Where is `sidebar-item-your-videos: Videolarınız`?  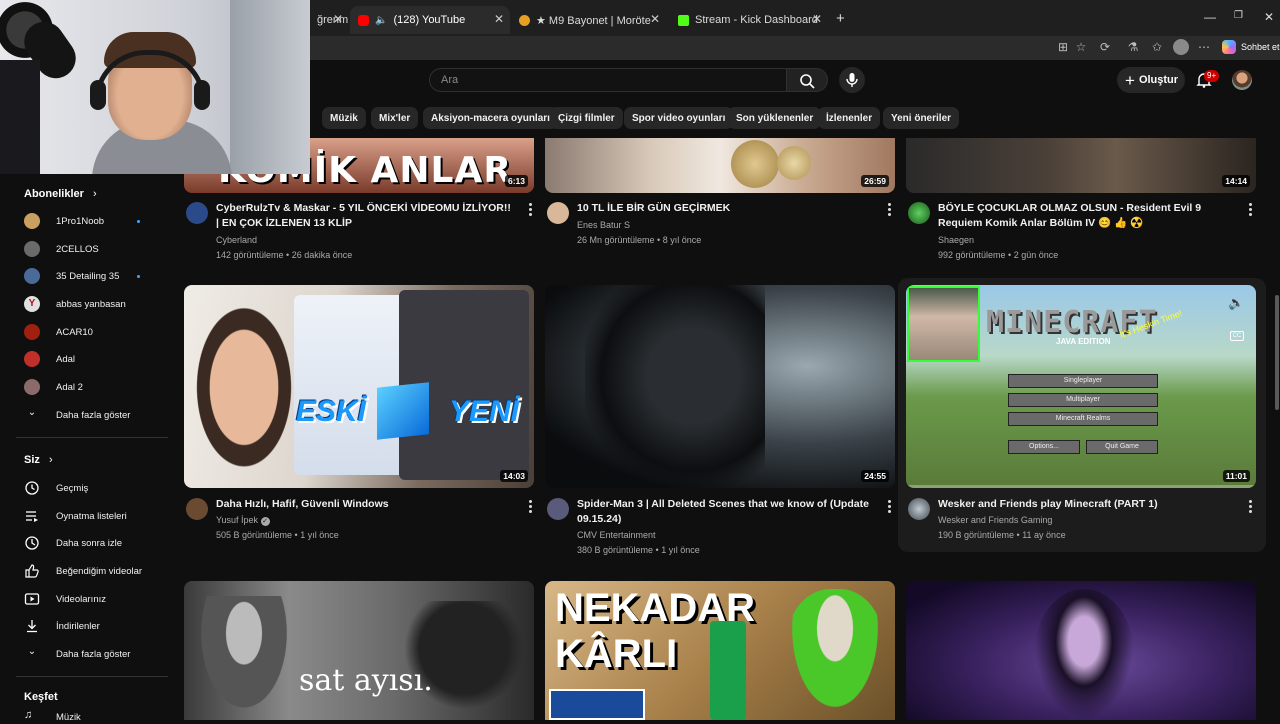 sidebar-item-your-videos: Videolarınız is located at coordinates (65, 599).